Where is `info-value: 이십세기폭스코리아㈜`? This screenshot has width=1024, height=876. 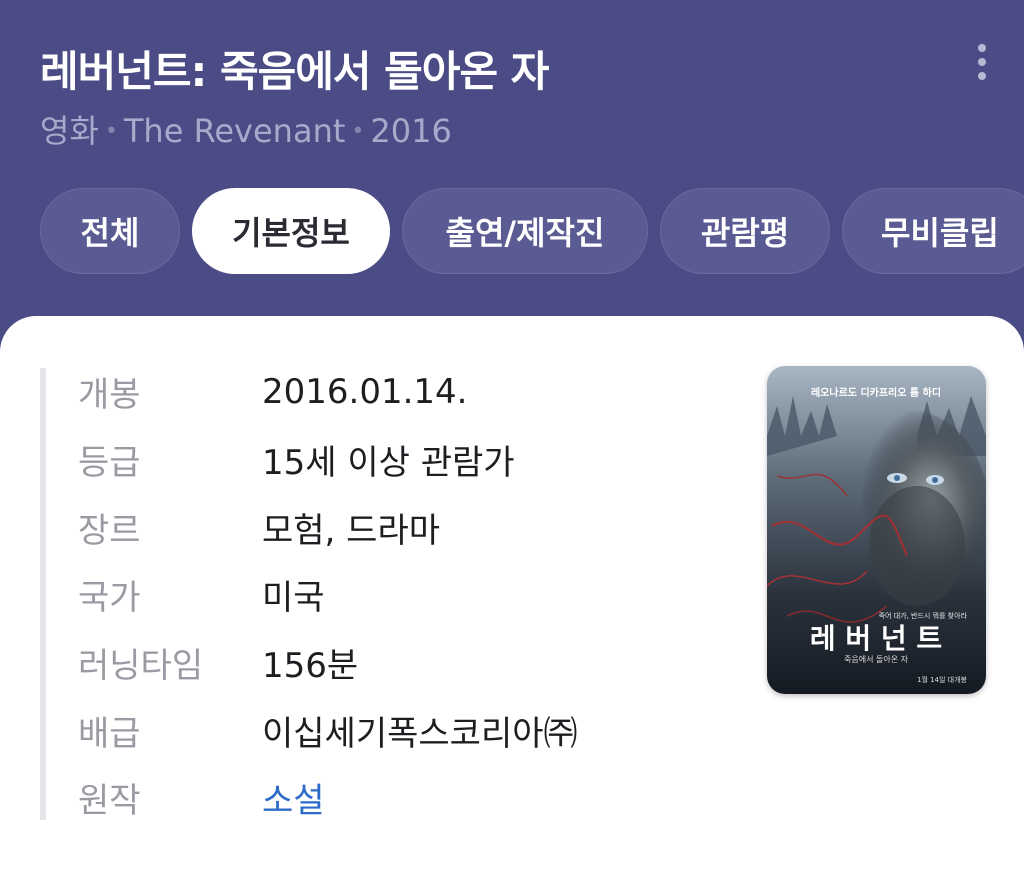
info-value: 이십세기폭스코리아㈜ is located at coordinates (420, 733).